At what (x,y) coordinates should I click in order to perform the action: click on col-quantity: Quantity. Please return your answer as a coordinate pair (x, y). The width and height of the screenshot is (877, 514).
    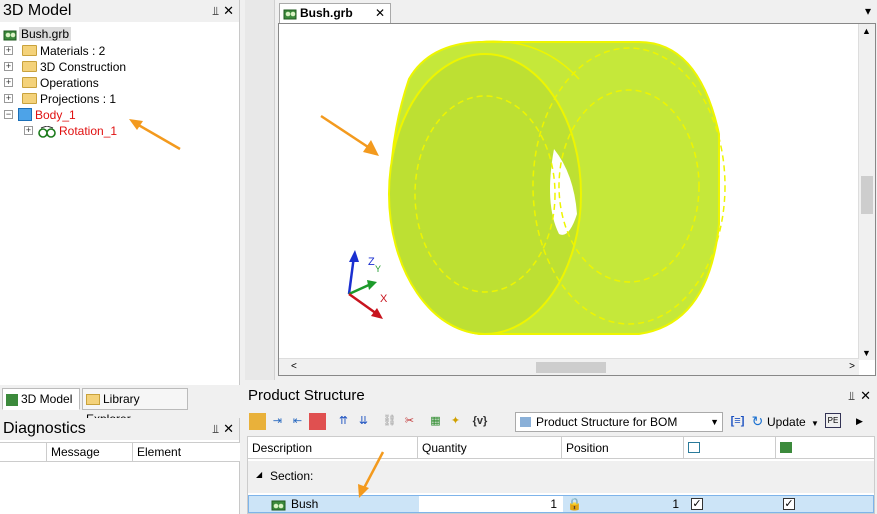
    Looking at the image, I should click on (490, 448).